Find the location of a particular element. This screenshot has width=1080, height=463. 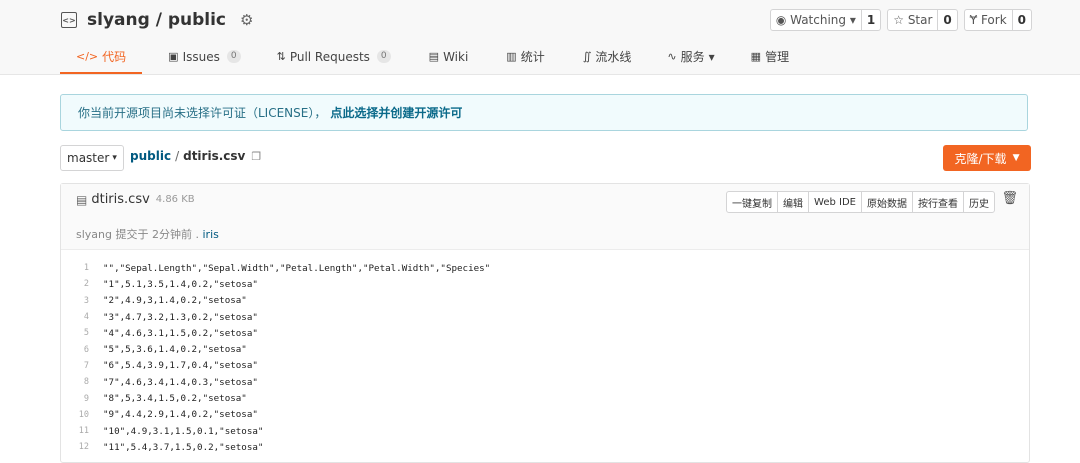

file-size: 4.86 KB is located at coordinates (175, 199).